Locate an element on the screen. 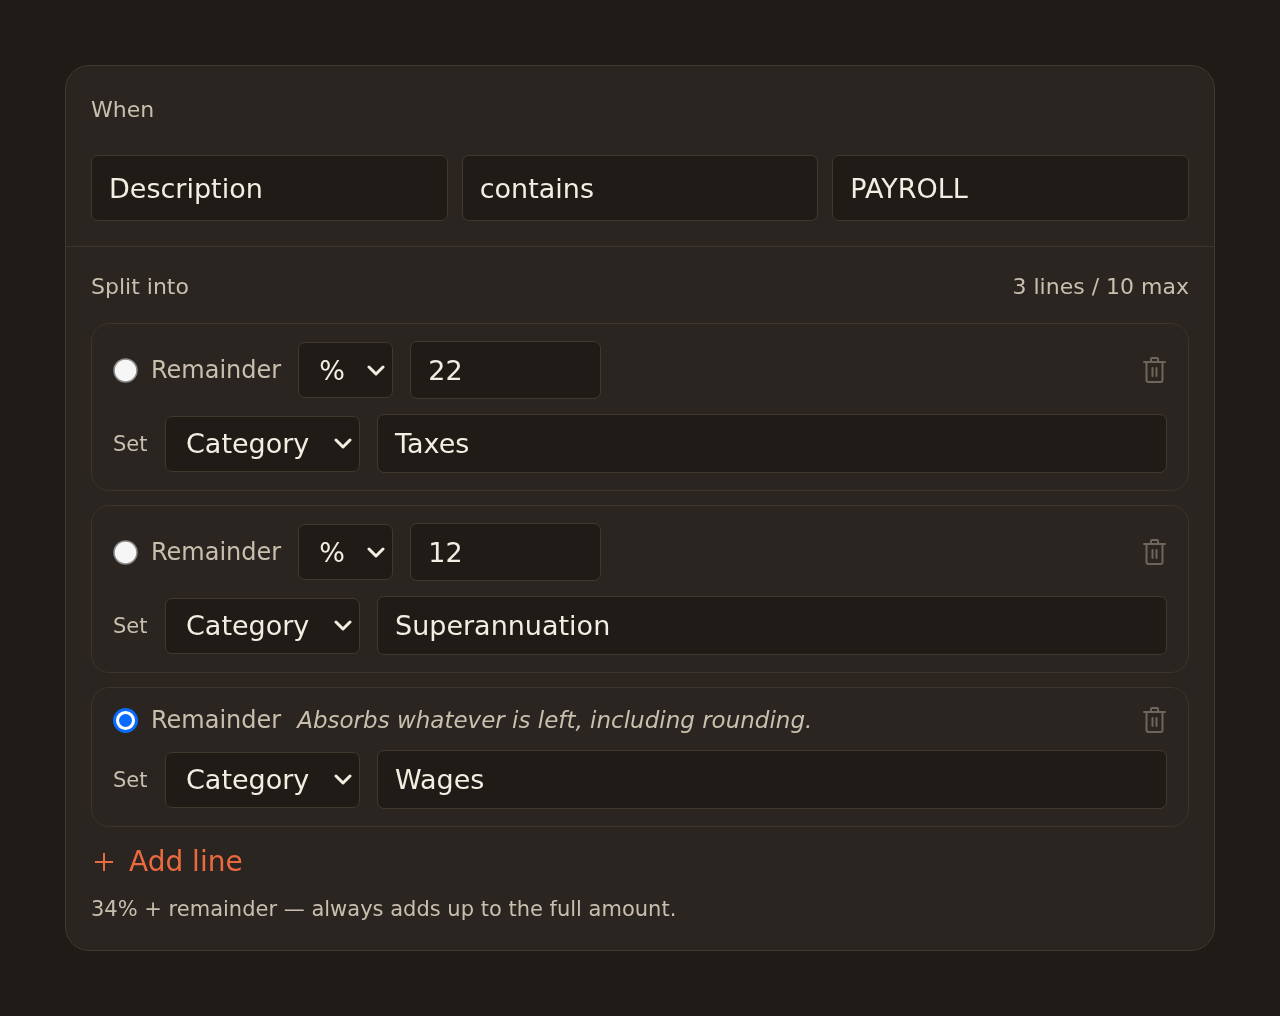 The width and height of the screenshot is (1280, 1016). target-value-input: Wages is located at coordinates (772, 779).